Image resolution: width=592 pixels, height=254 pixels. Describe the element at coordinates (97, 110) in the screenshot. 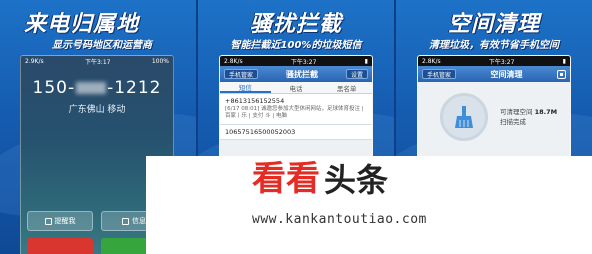

I see `caller-location: 广东佛山 移动` at that location.